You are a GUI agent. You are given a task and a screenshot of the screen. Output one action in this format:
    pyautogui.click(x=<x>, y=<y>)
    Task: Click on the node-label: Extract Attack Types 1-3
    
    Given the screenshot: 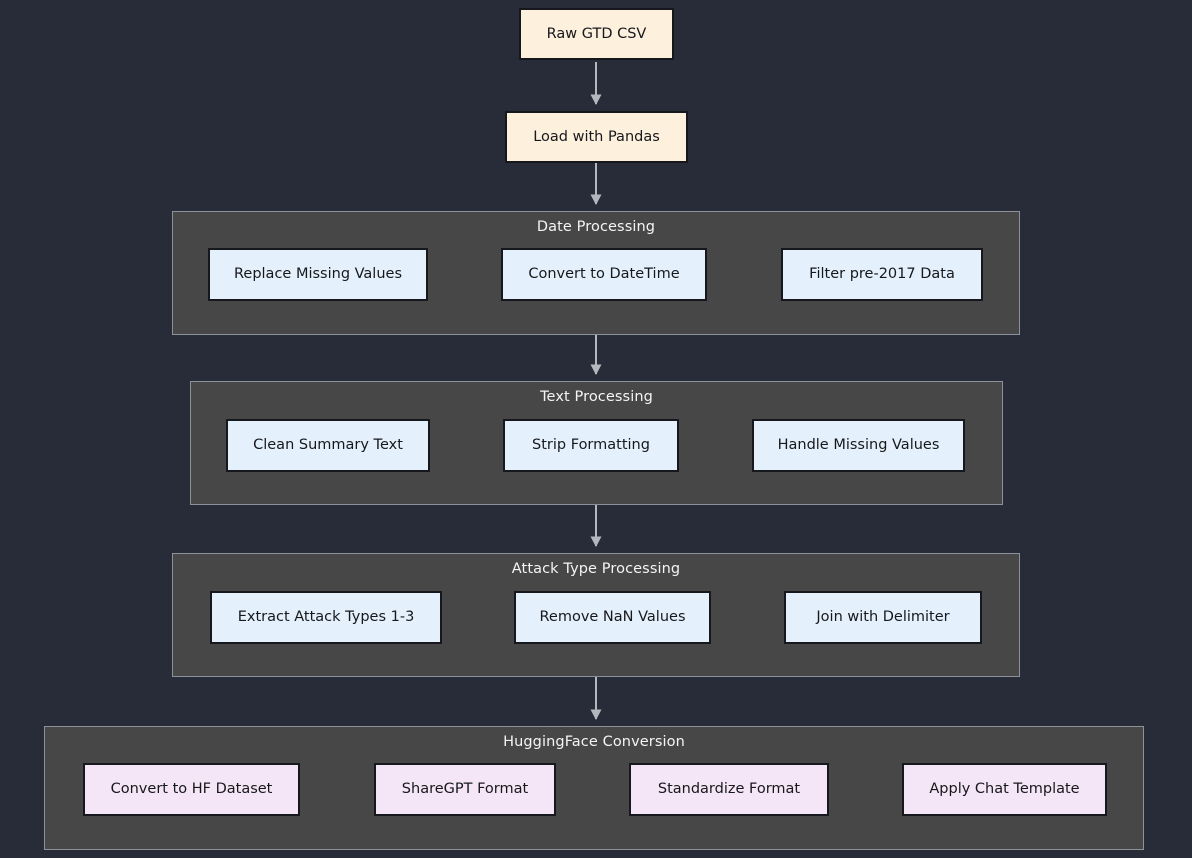 What is the action you would take?
    pyautogui.click(x=326, y=617)
    